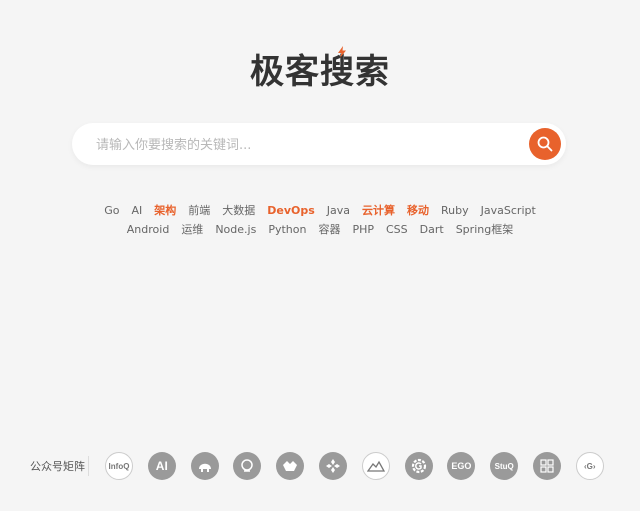 The image size is (640, 511). What do you see at coordinates (378, 210) in the screenshot?
I see `tag-link: 云计算` at bounding box center [378, 210].